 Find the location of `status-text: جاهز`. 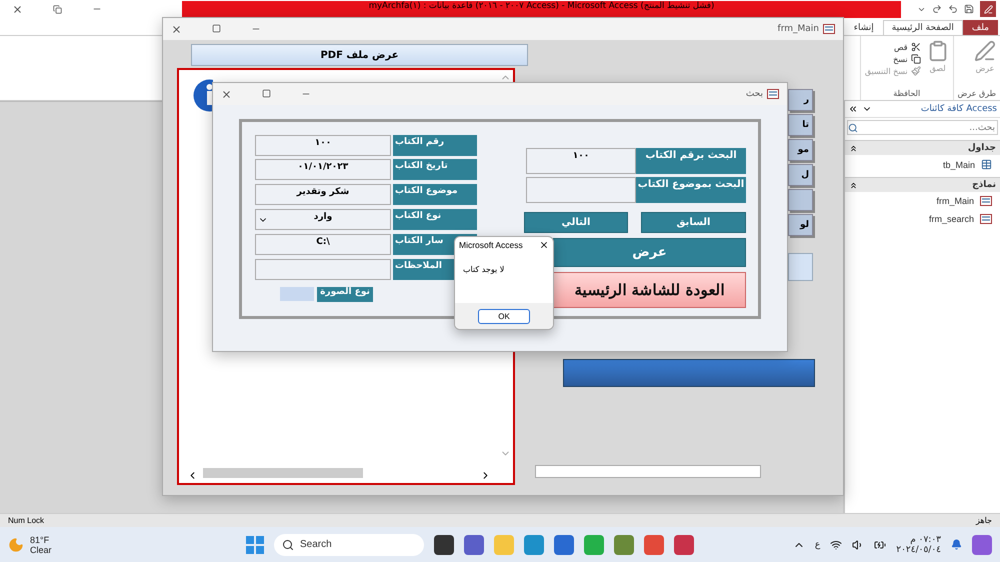

status-text: جاهز is located at coordinates (984, 520).